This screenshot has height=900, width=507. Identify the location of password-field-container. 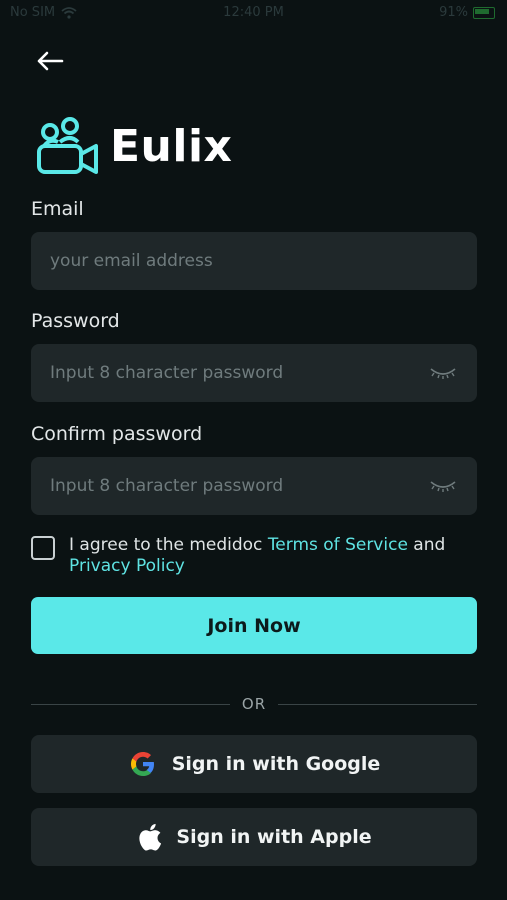
(254, 373).